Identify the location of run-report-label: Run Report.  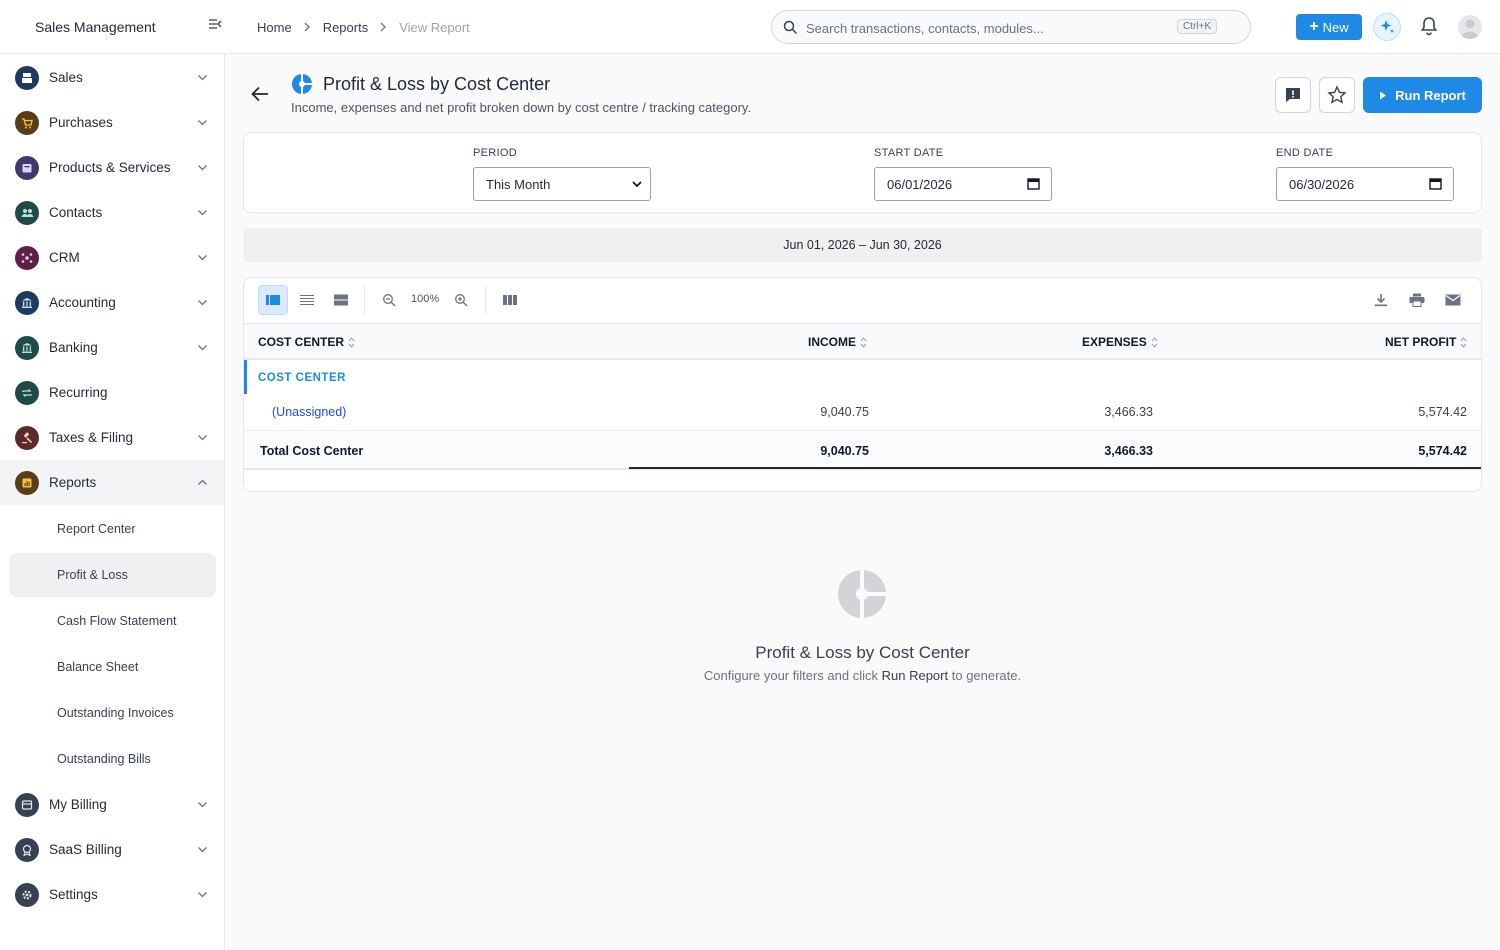
(1430, 95).